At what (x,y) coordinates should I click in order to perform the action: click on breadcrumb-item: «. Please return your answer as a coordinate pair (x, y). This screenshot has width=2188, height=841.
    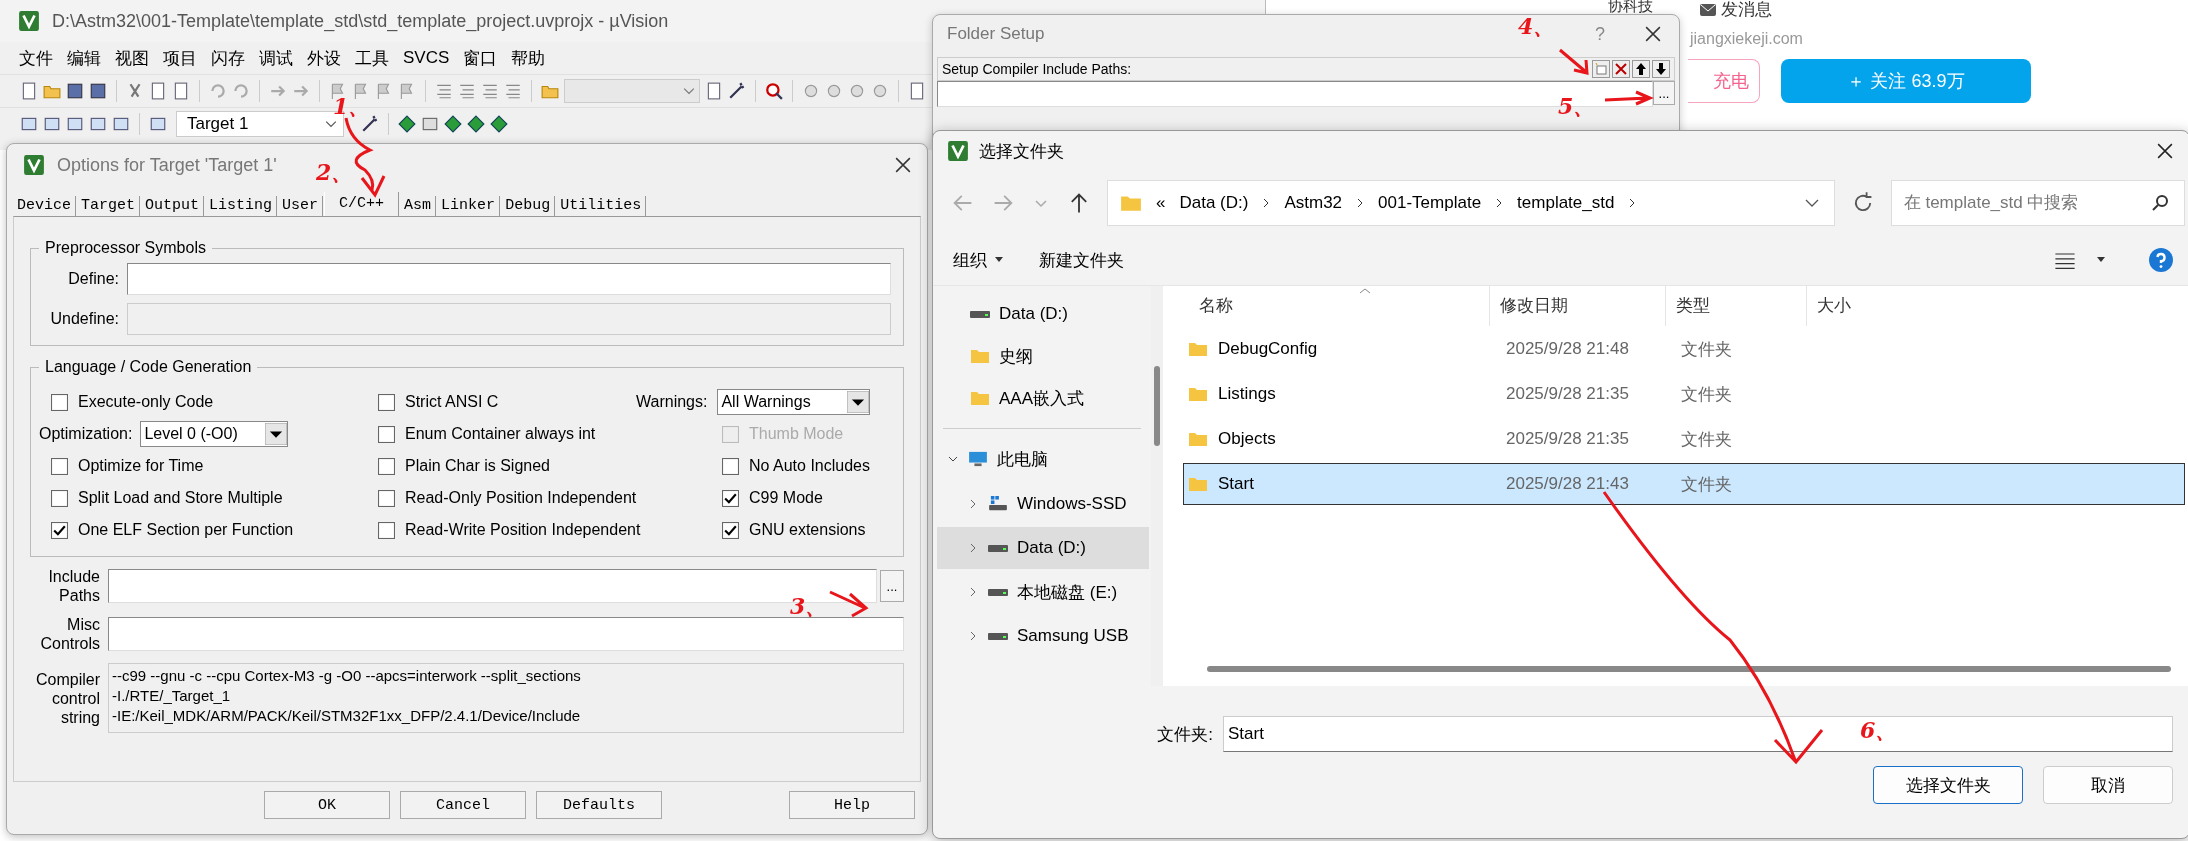
    Looking at the image, I should click on (1161, 203).